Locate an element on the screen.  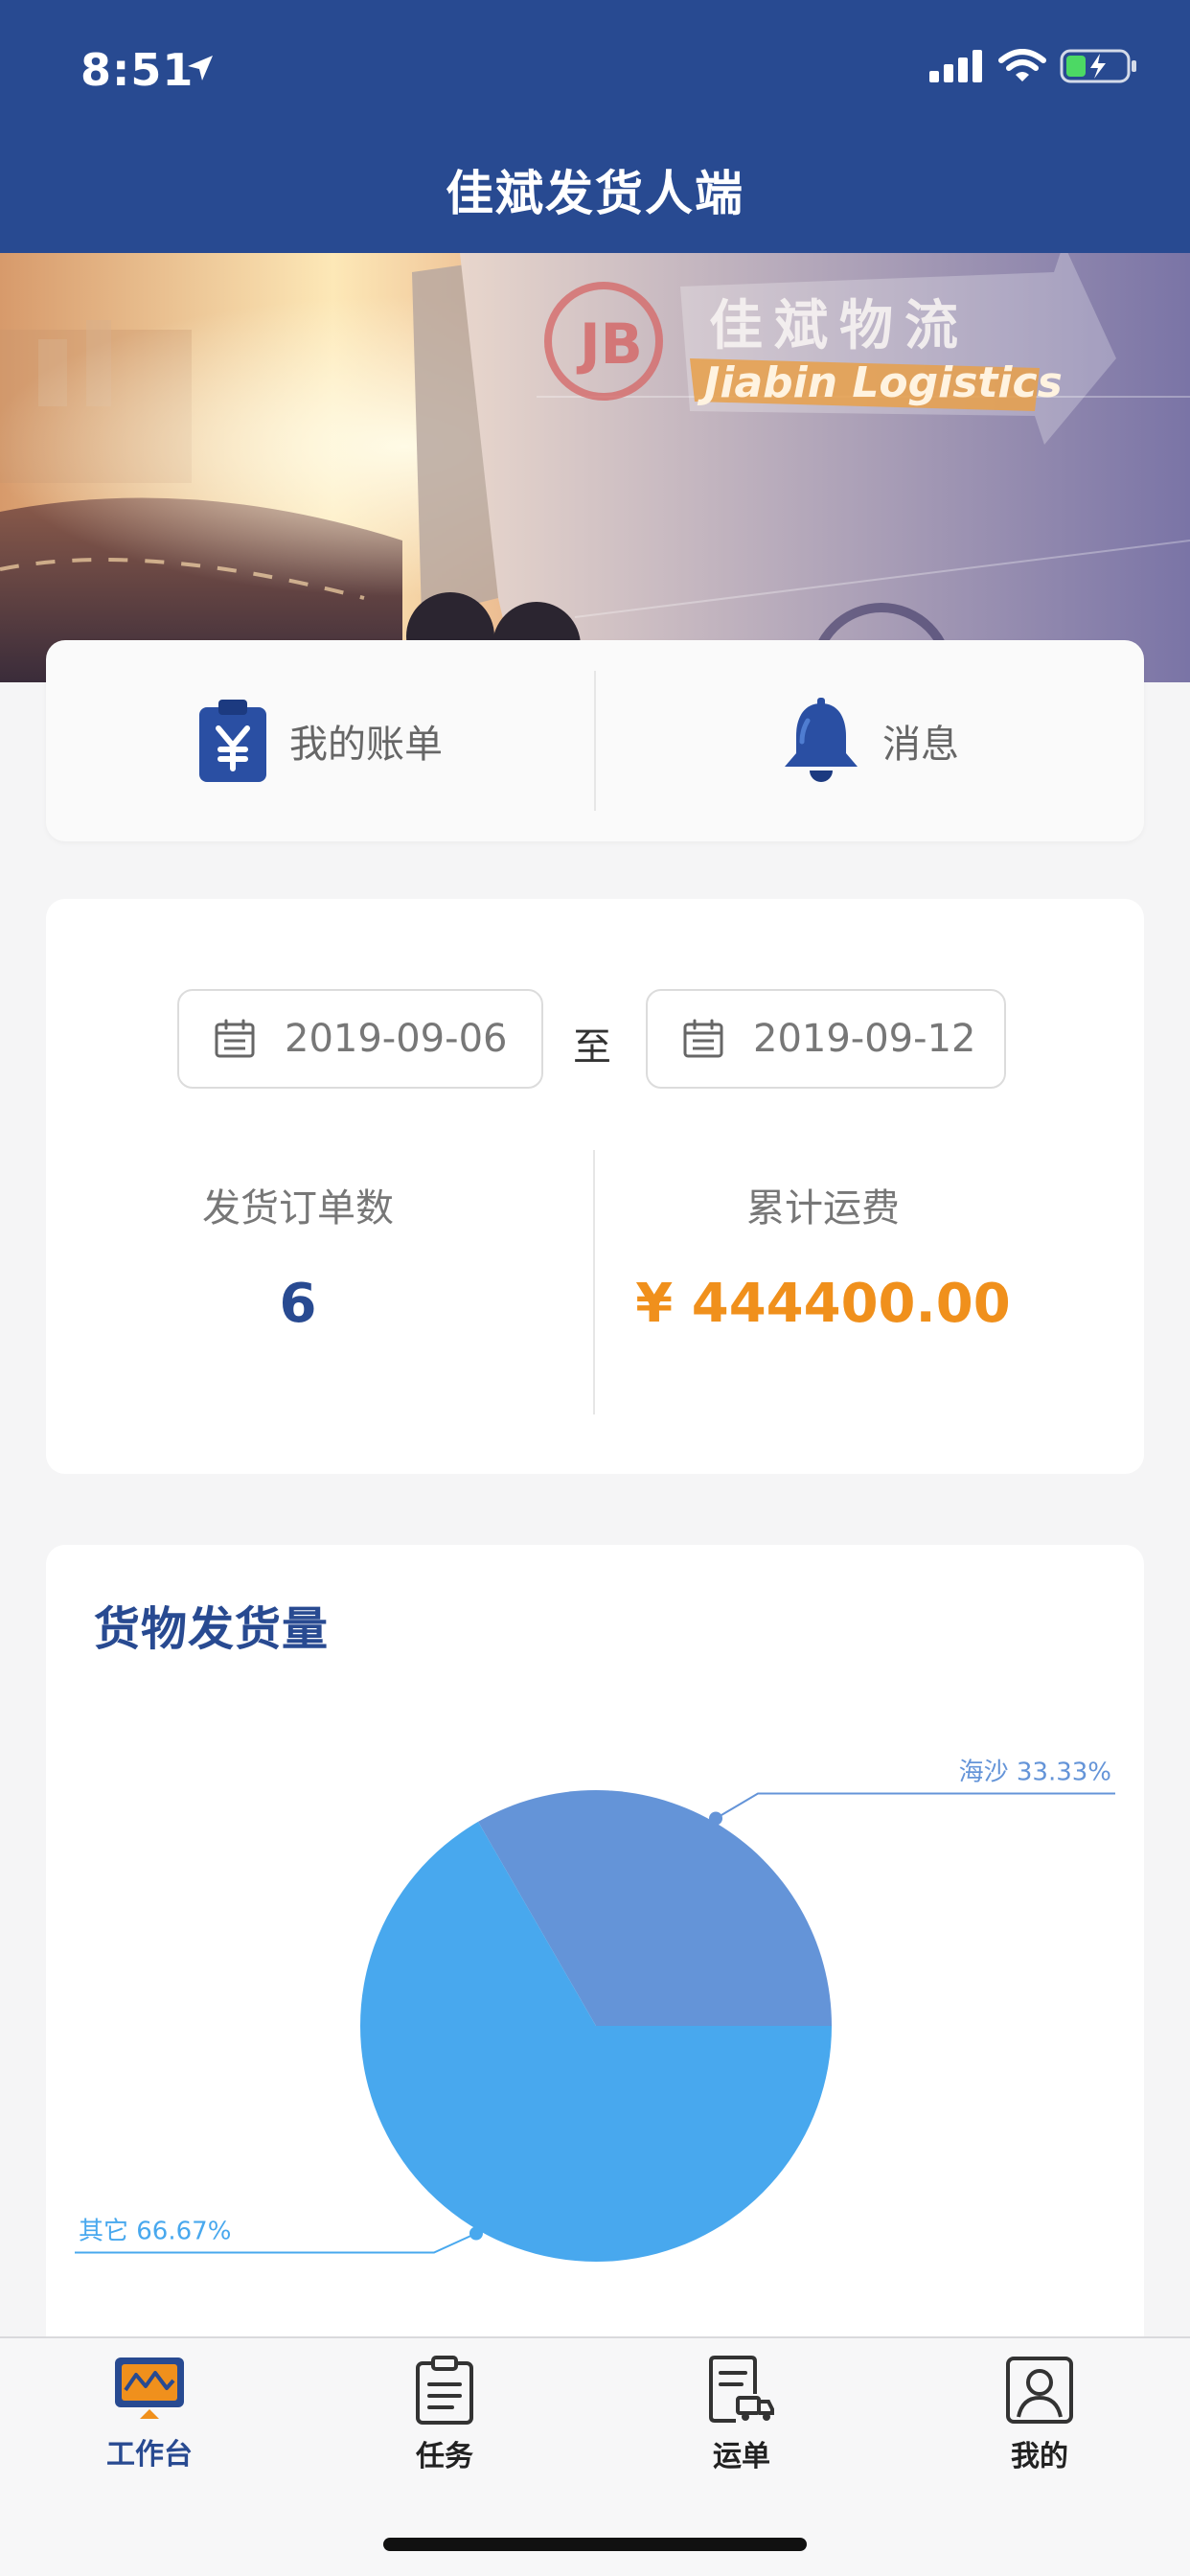
start-date-picker: 2019-09-06 is located at coordinates (360, 1039).